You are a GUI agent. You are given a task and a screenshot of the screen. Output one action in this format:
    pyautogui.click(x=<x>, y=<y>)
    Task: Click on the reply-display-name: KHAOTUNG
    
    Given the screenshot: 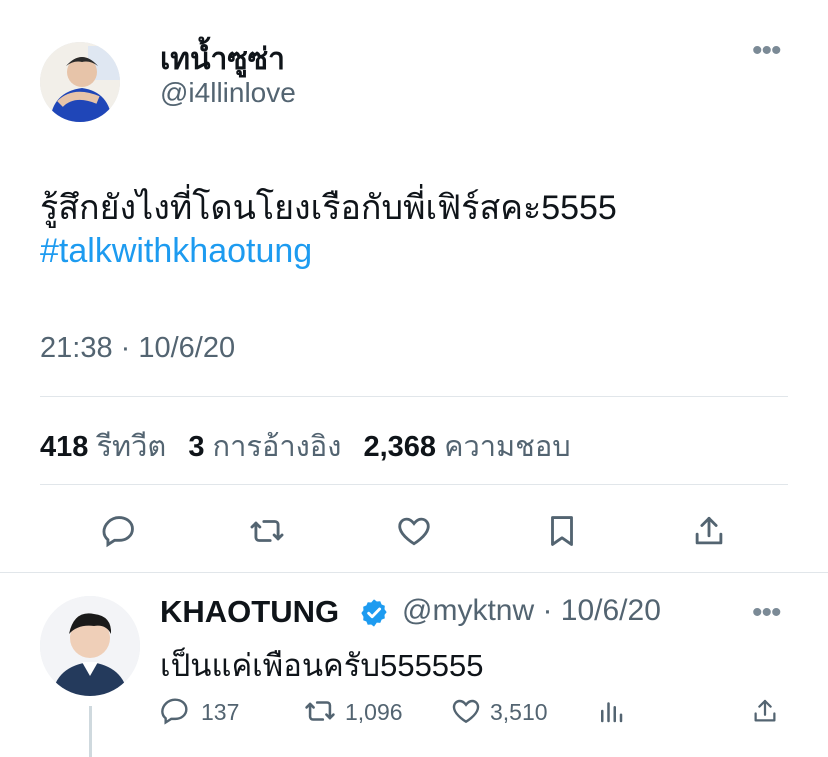 What is the action you would take?
    pyautogui.click(x=249, y=612)
    